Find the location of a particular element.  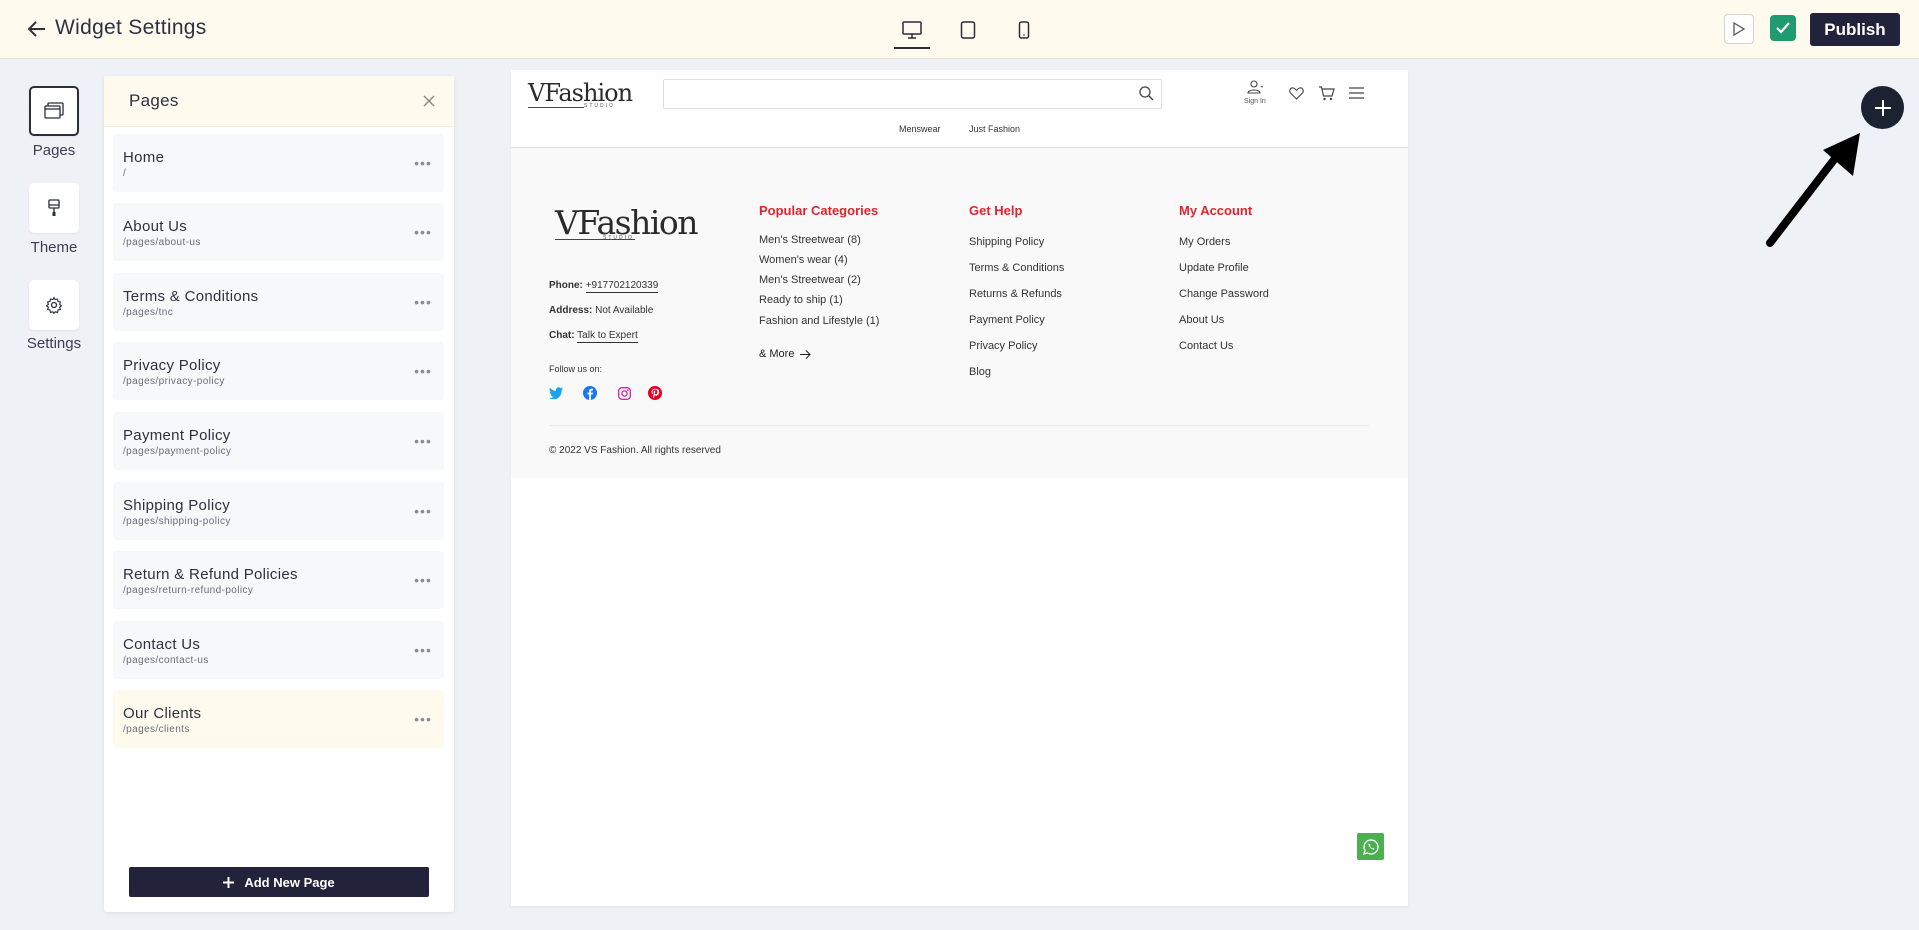

top-bar: Widget Settings Publish is located at coordinates (959, 29).